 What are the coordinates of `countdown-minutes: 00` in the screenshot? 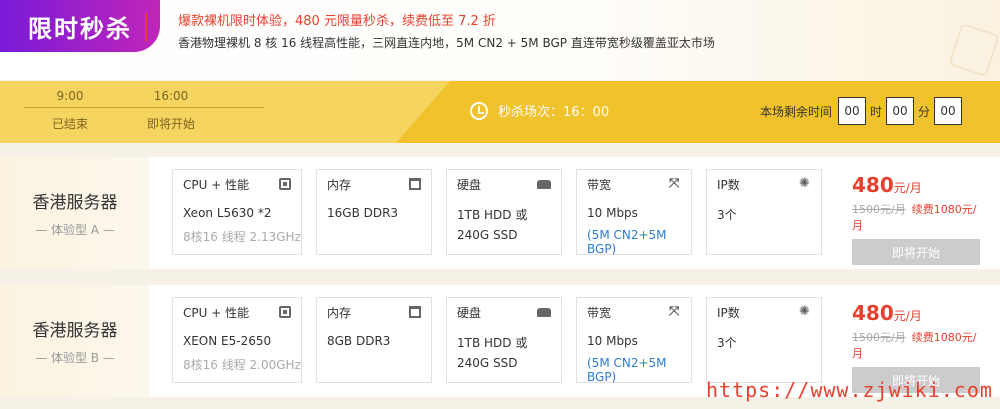 It's located at (899, 111).